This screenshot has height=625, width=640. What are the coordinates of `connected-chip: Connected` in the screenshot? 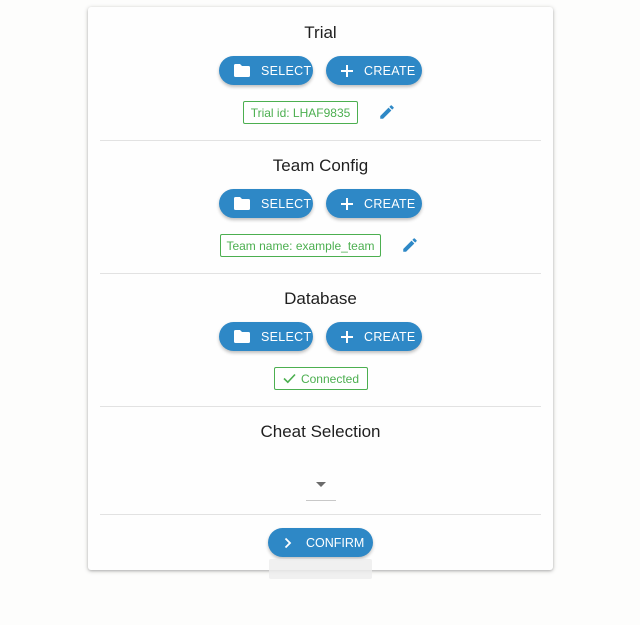 It's located at (321, 378).